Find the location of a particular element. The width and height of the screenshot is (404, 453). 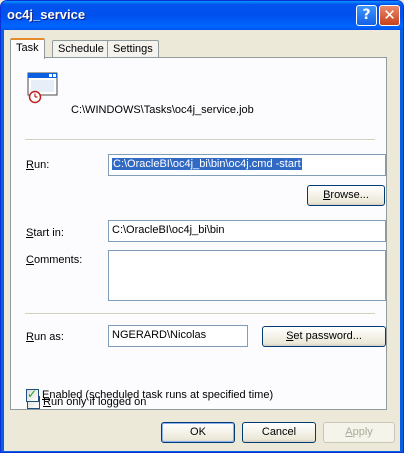

comments-label: Comments: is located at coordinates (54, 260).